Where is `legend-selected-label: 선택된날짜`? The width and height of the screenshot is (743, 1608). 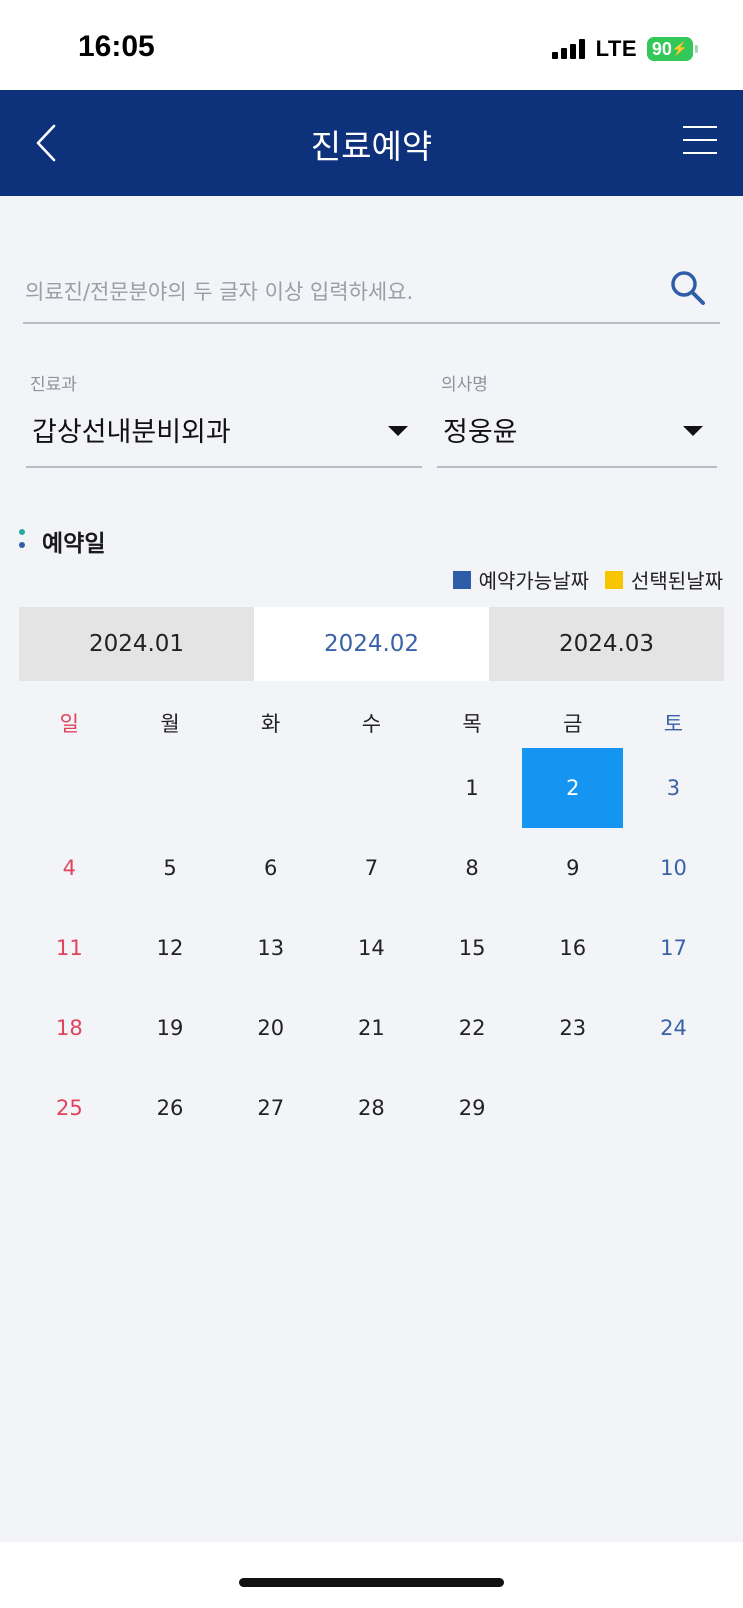
legend-selected-label: 선택된날짜 is located at coordinates (677, 581).